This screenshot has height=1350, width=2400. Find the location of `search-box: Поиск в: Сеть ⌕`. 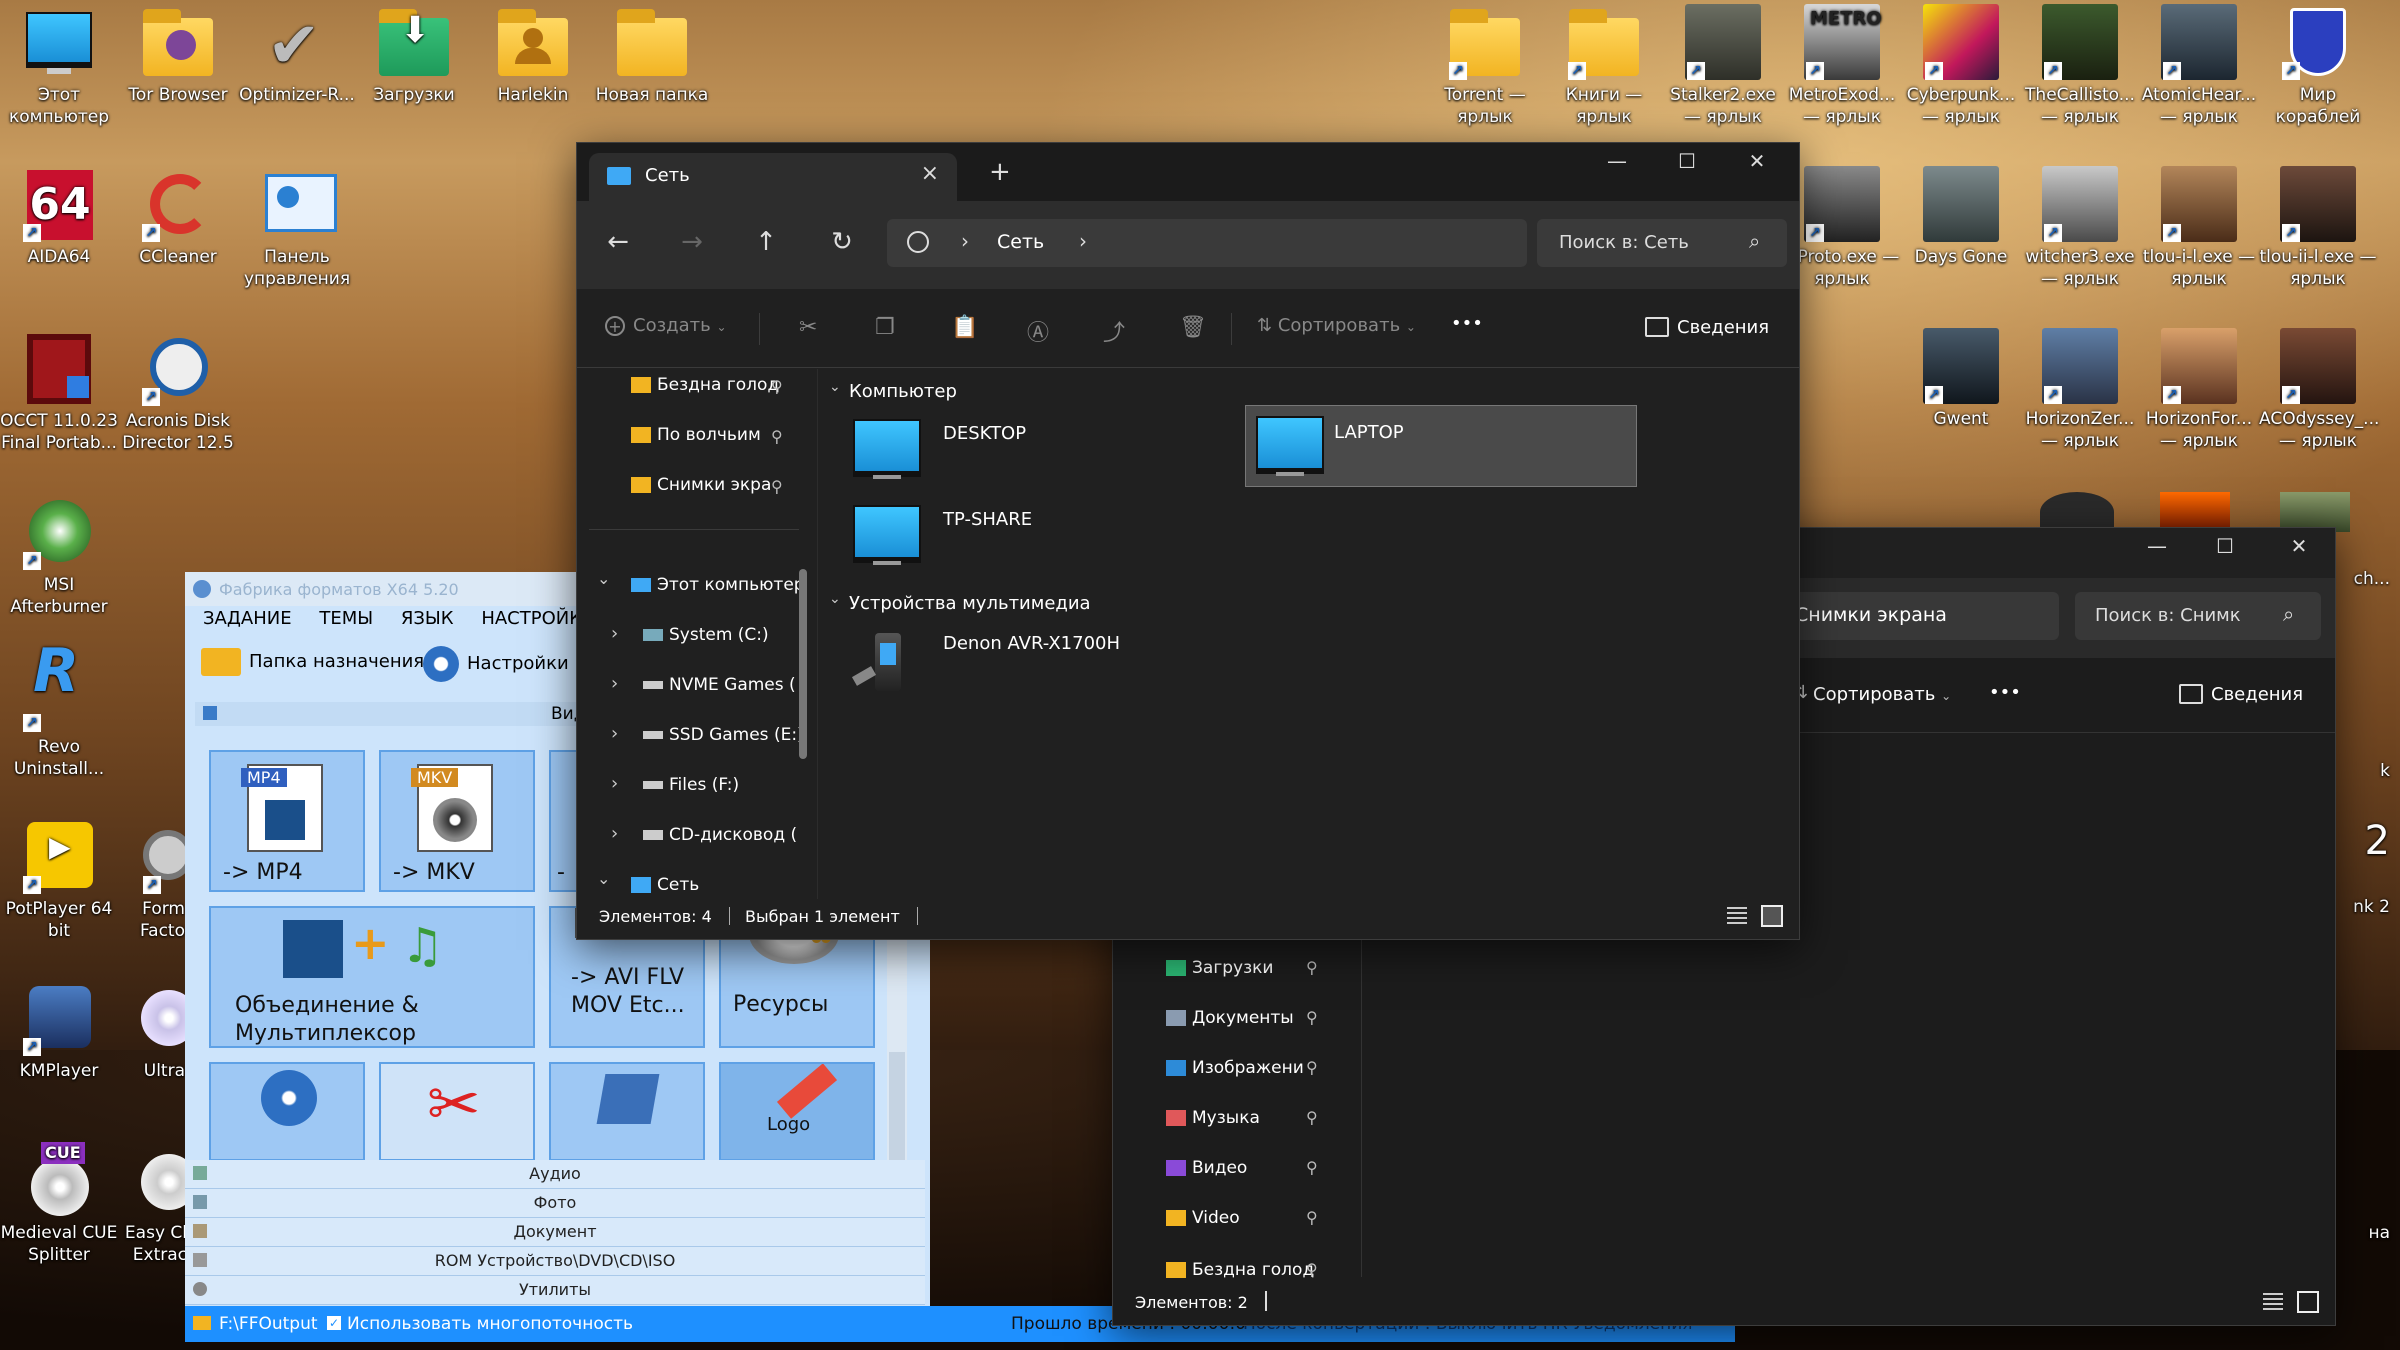

search-box: Поиск в: Сеть ⌕ is located at coordinates (1662, 243).